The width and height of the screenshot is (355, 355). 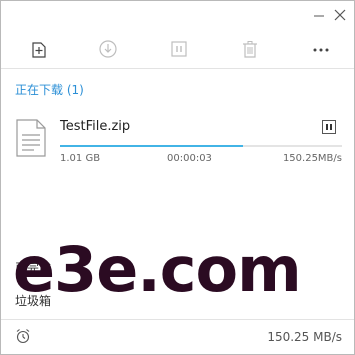 What do you see at coordinates (152, 146) in the screenshot?
I see `progress-fill` at bounding box center [152, 146].